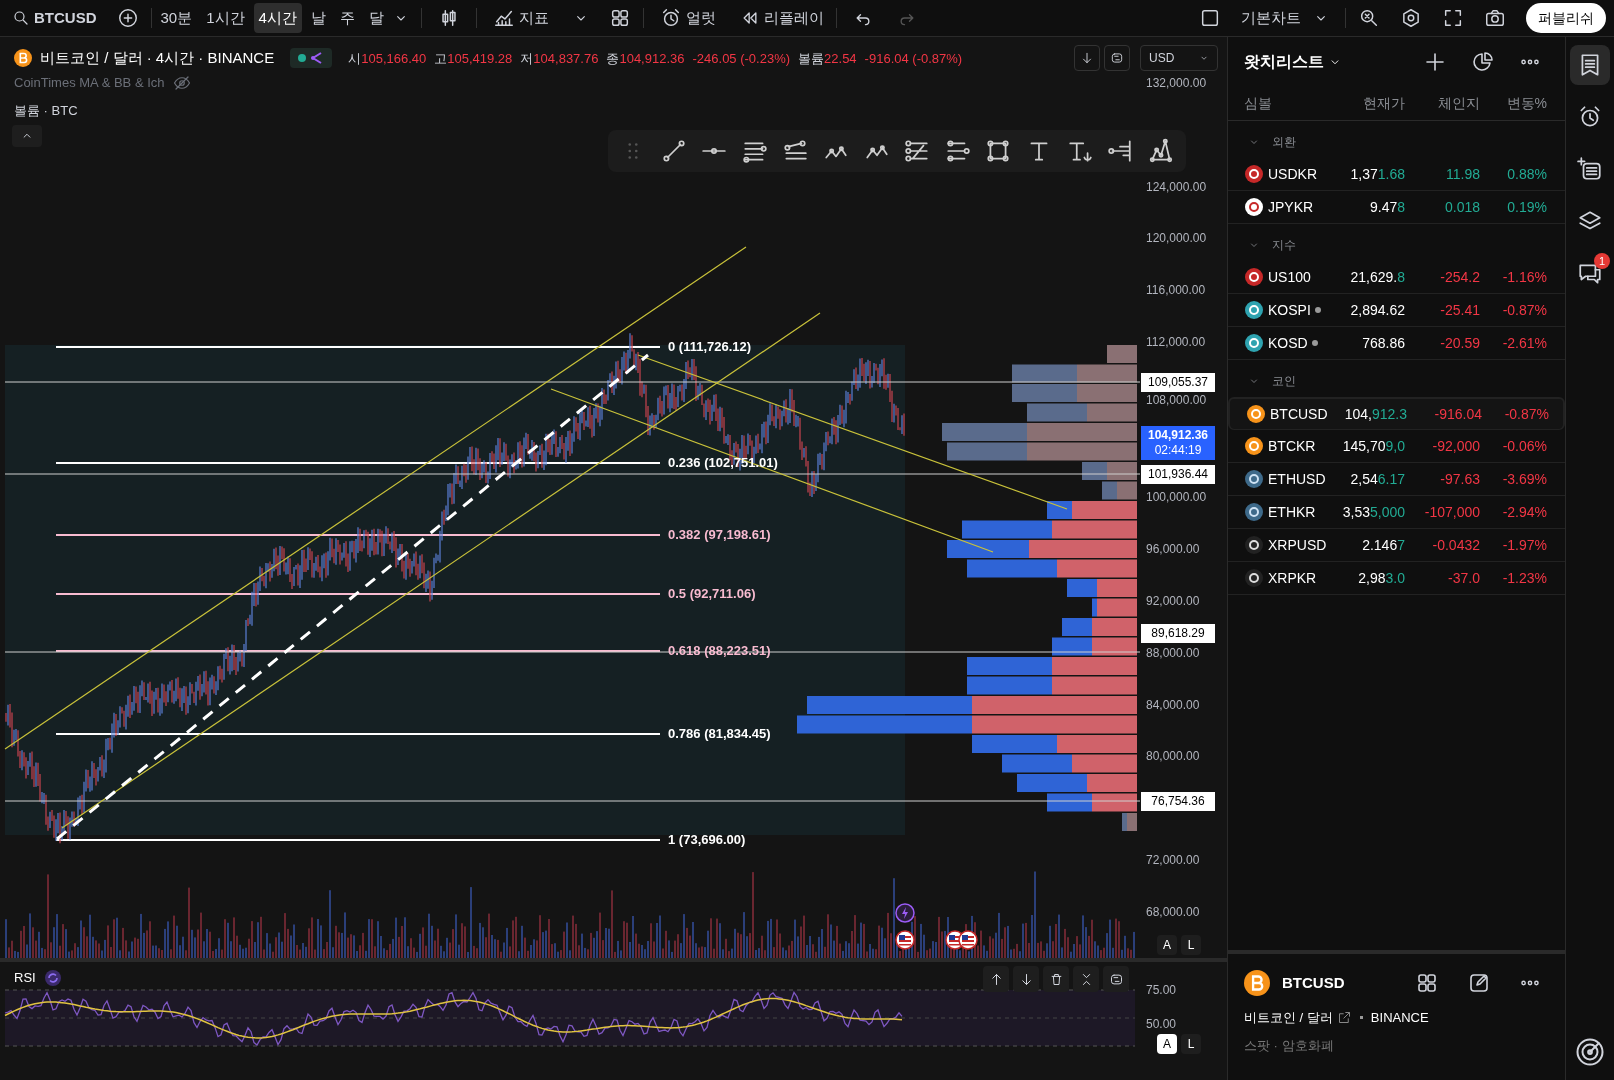 This screenshot has width=1614, height=1080. I want to click on watchlist-row: KOSPI 2,894.62 -25.41 -0.87%, so click(1396, 310).